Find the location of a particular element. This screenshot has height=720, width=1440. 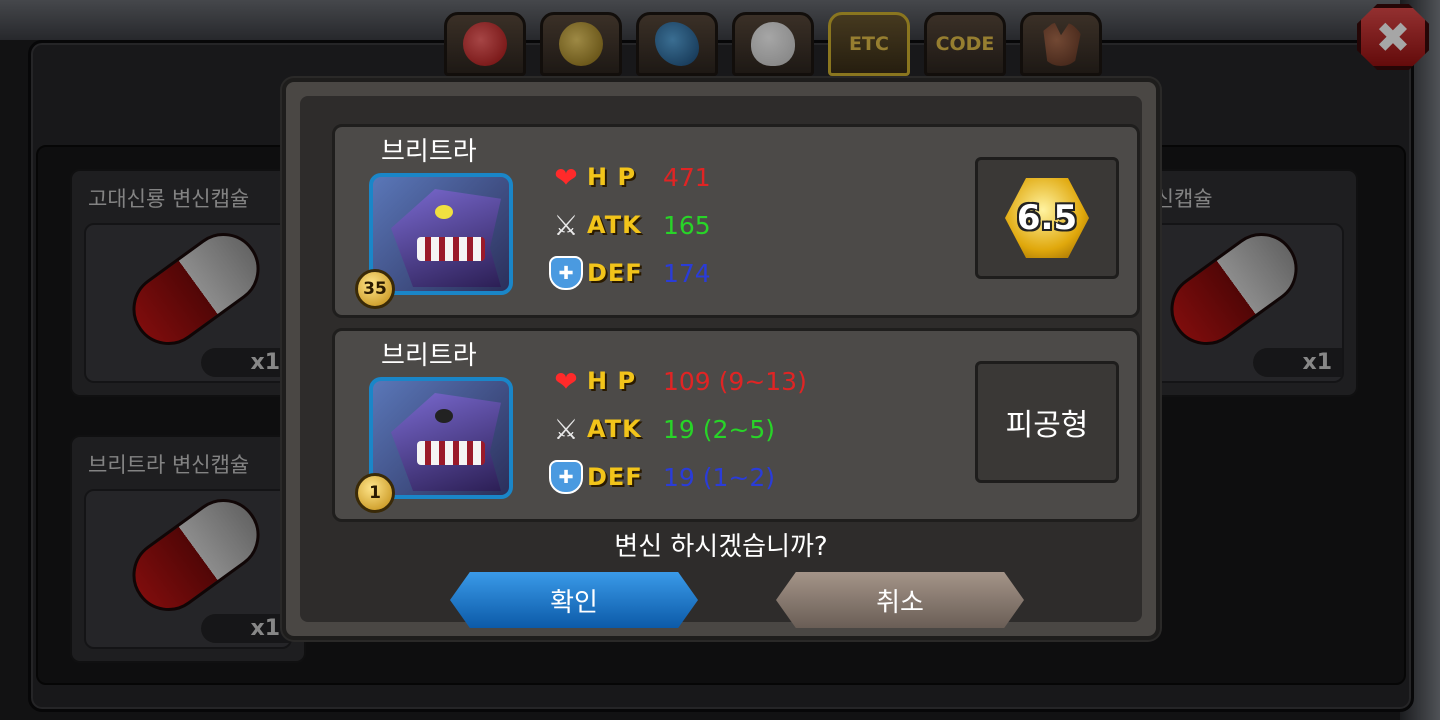

grade-box: 6.5 is located at coordinates (1047, 218).